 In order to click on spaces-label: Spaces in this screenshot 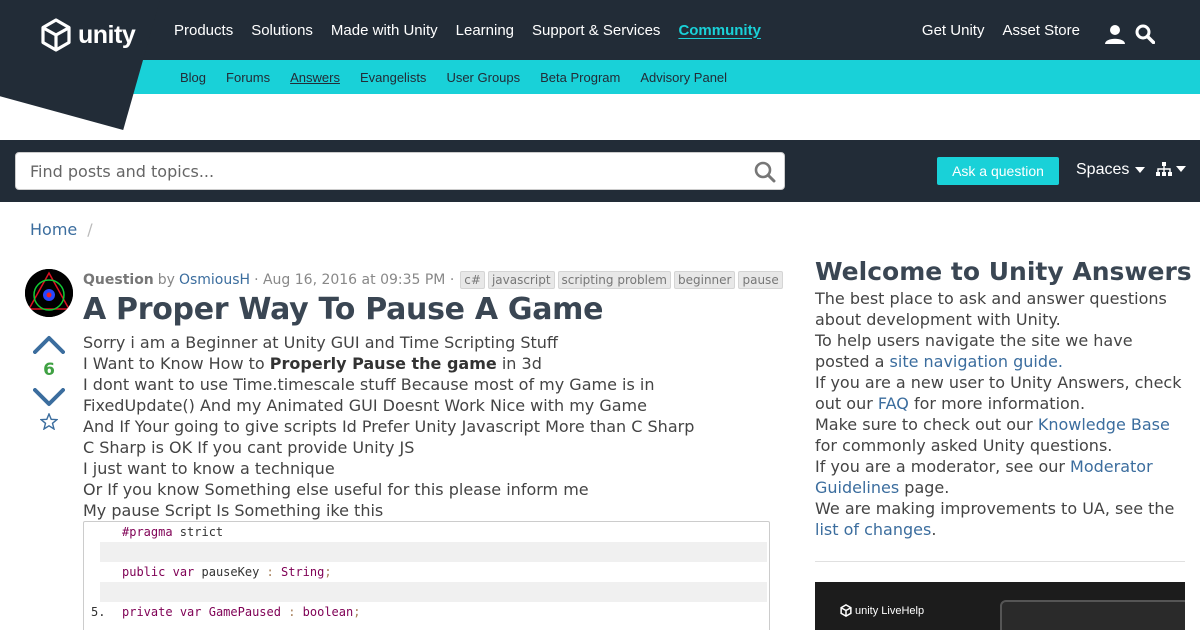, I will do `click(1103, 169)`.